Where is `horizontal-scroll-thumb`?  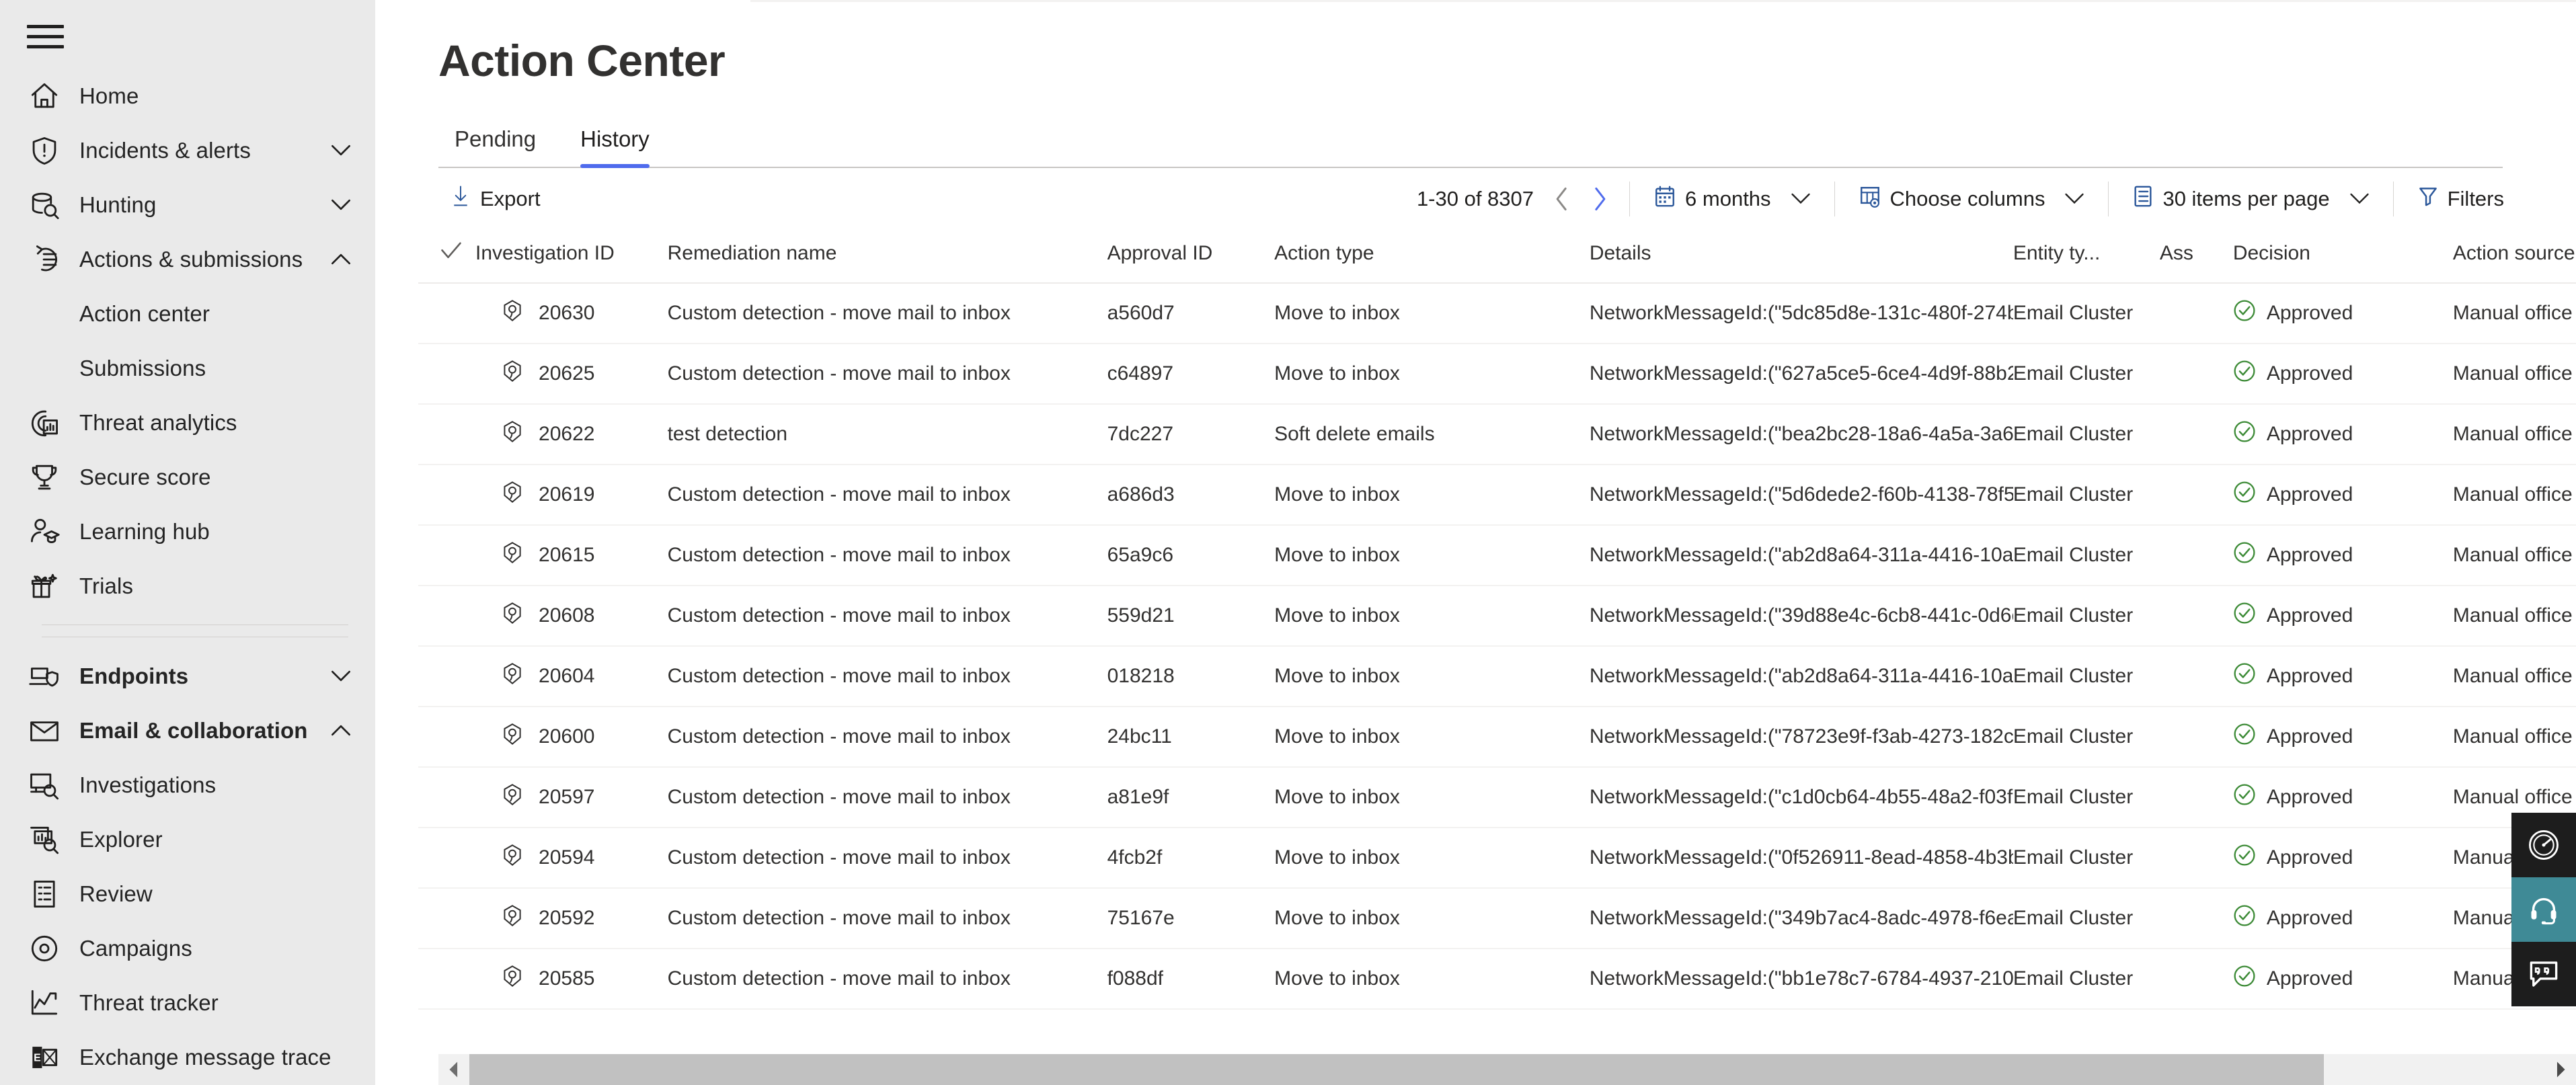
horizontal-scroll-thumb is located at coordinates (1396, 1070).